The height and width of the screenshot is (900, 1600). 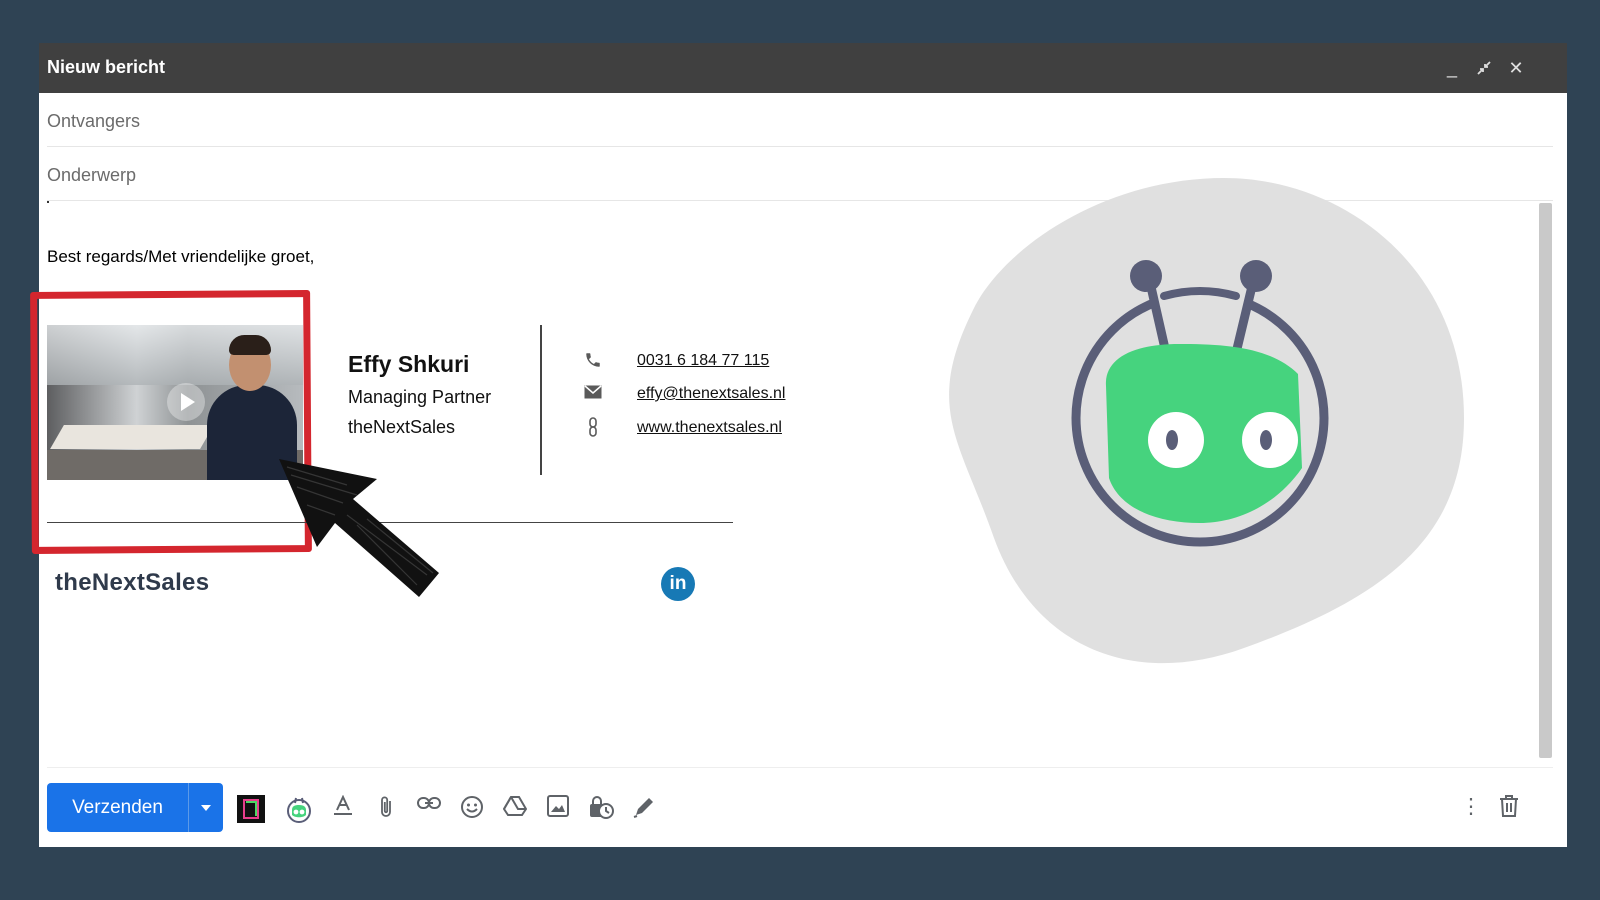 I want to click on email-link: effy@thenextsales.nl, so click(x=711, y=394).